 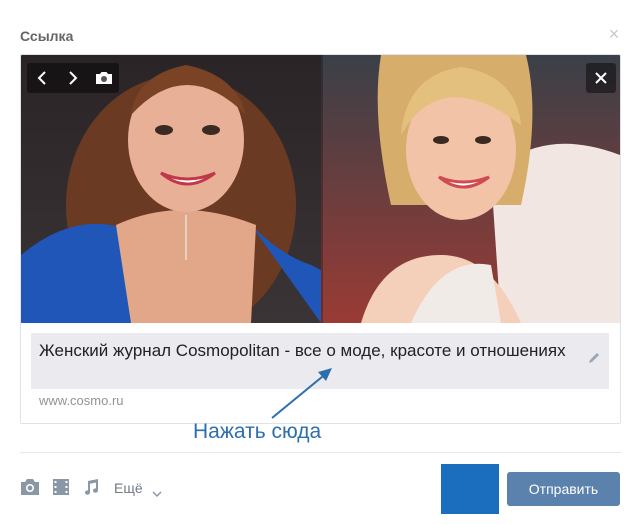 What do you see at coordinates (91, 489) in the screenshot?
I see `music-note-icon` at bounding box center [91, 489].